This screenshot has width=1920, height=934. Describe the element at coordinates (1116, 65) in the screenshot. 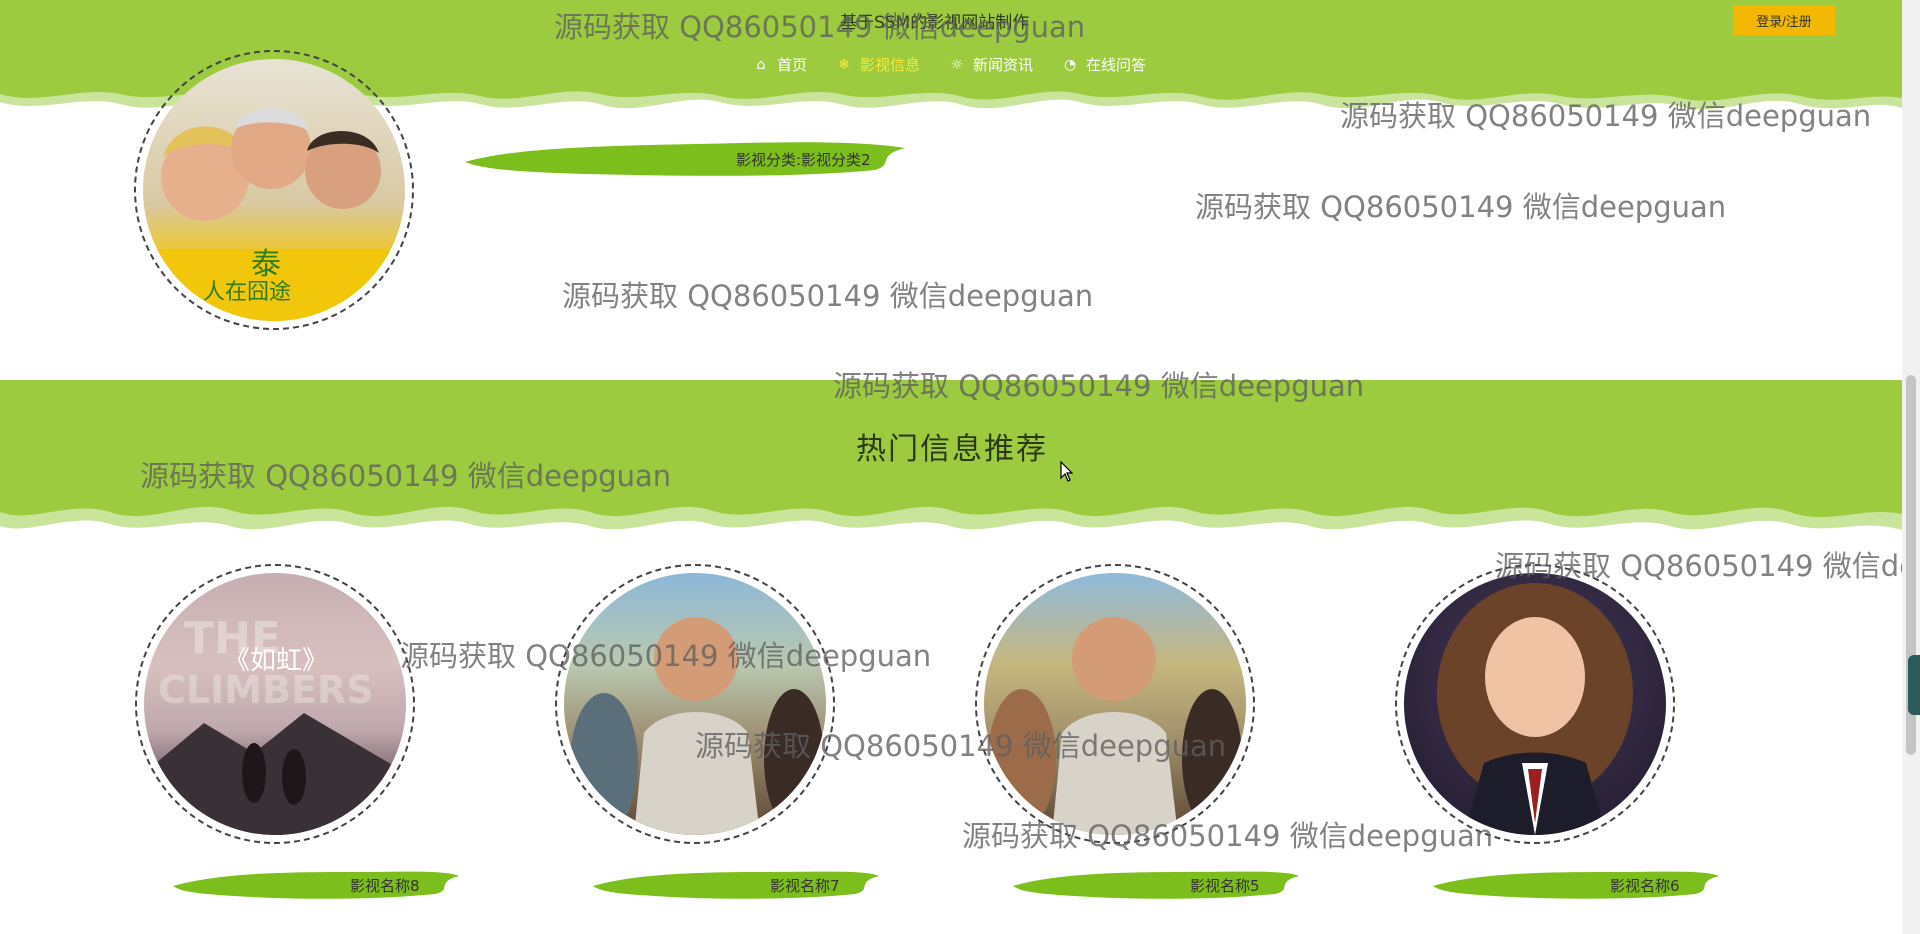

I see `nav-item-label: 在线问答` at that location.